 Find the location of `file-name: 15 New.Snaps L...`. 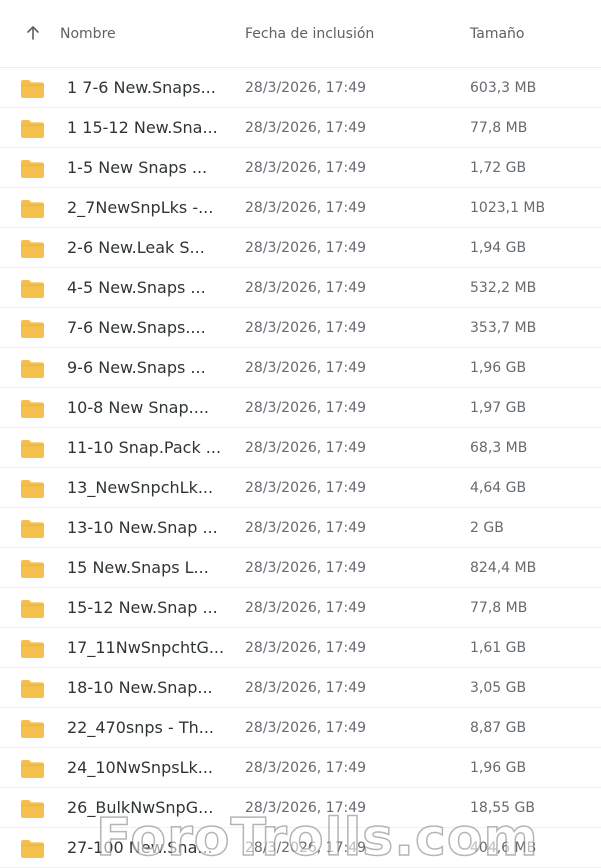

file-name: 15 New.Snaps L... is located at coordinates (147, 567).